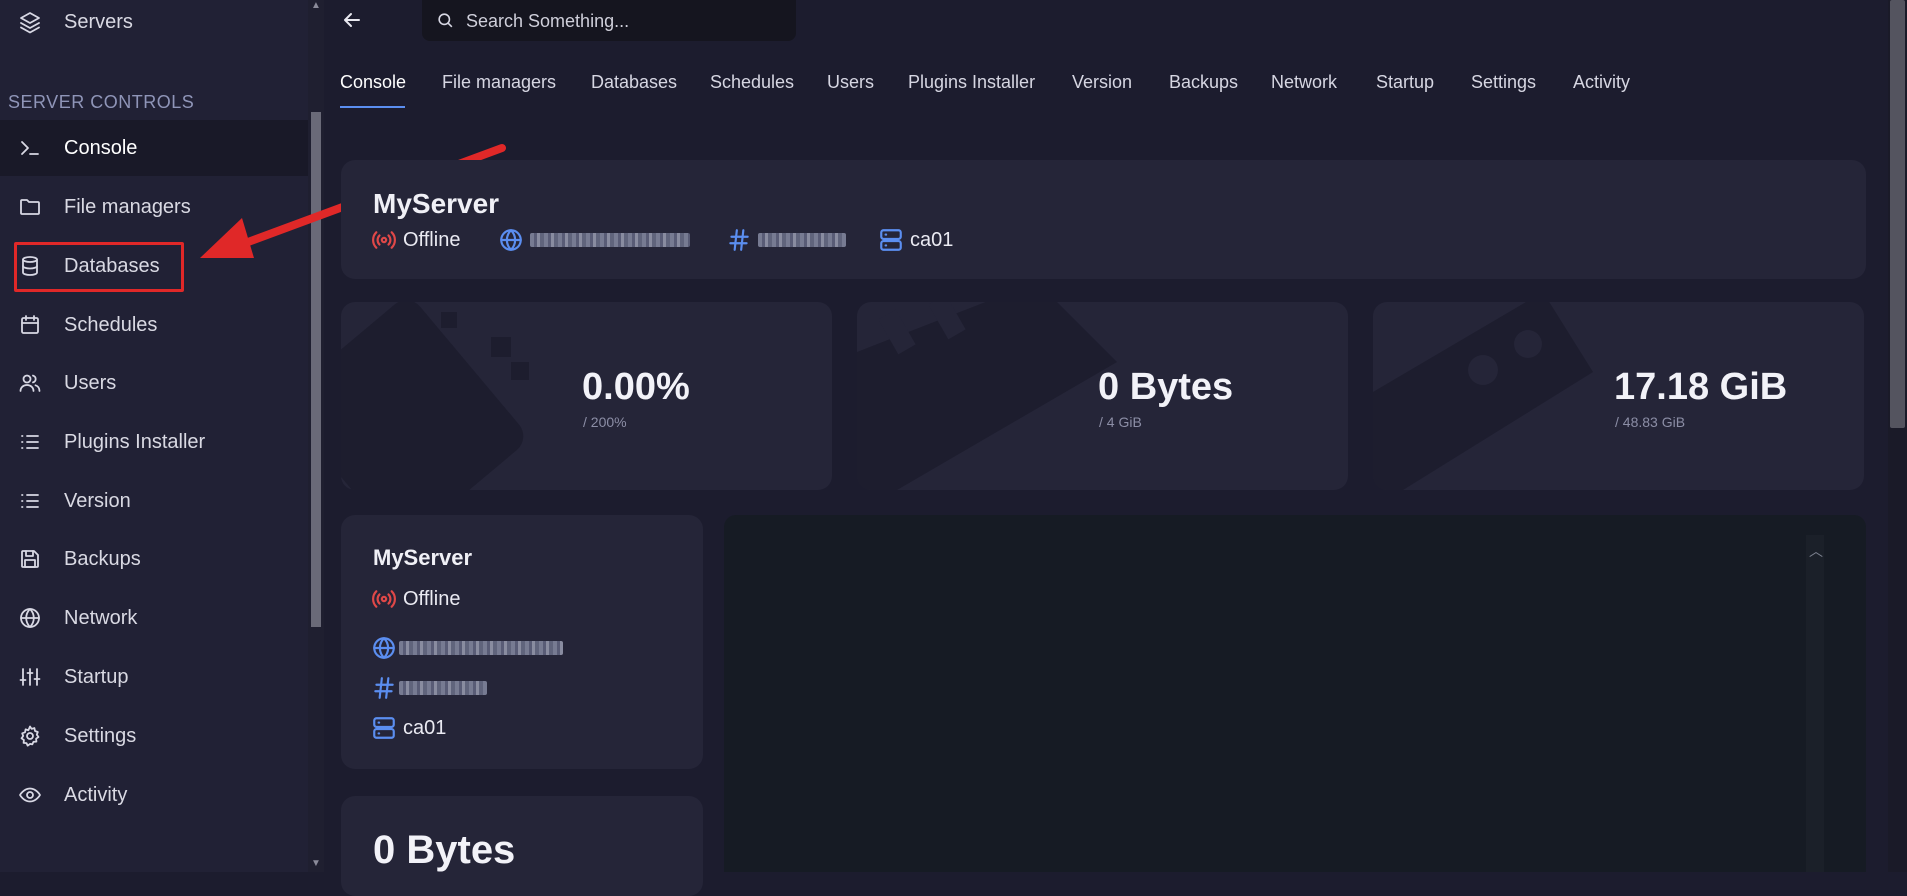 This screenshot has height=896, width=1907. I want to click on tab-activity: Activity, so click(1601, 82).